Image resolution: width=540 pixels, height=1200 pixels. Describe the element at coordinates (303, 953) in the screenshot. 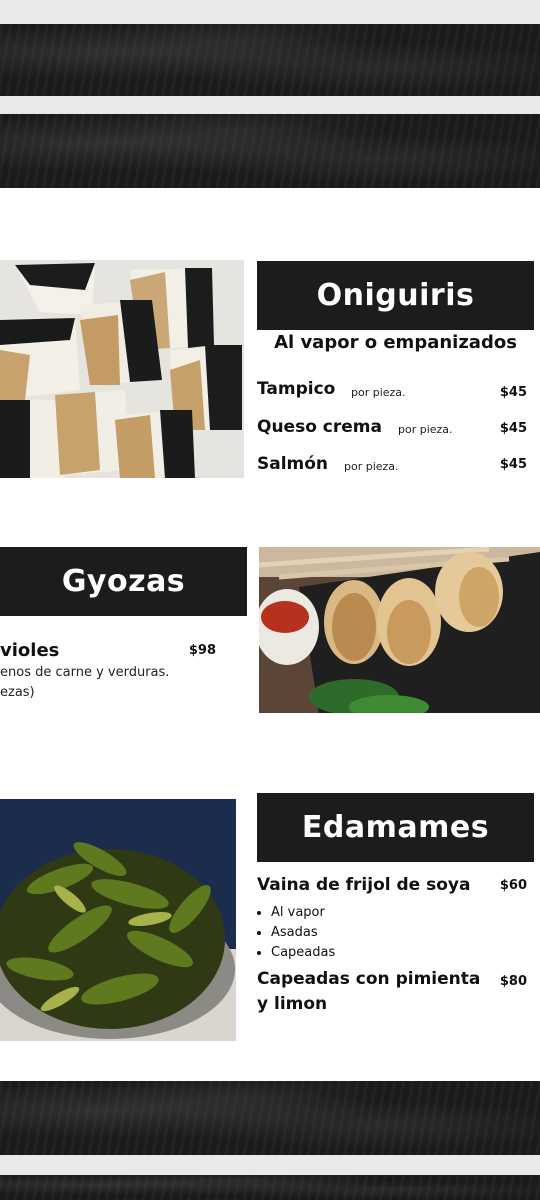

I see `edamame-option: Capeadas` at that location.